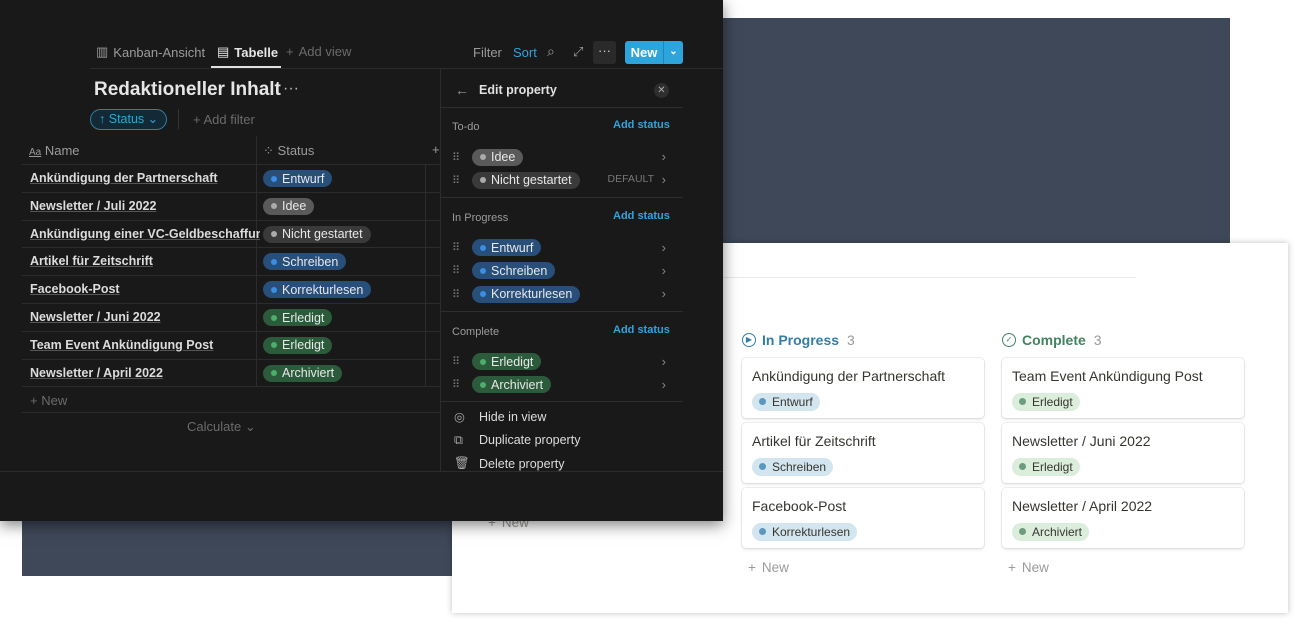  I want to click on add-view-button: + Add view, so click(318, 51).